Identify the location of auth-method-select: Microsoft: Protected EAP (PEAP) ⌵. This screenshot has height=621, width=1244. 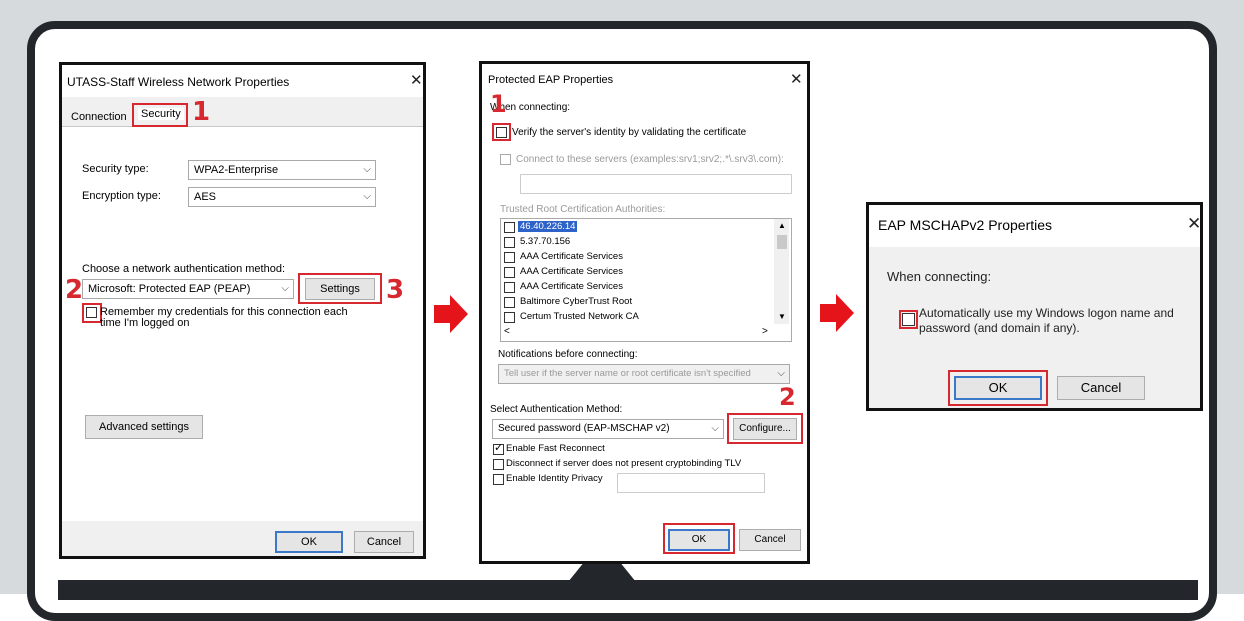
(188, 289).